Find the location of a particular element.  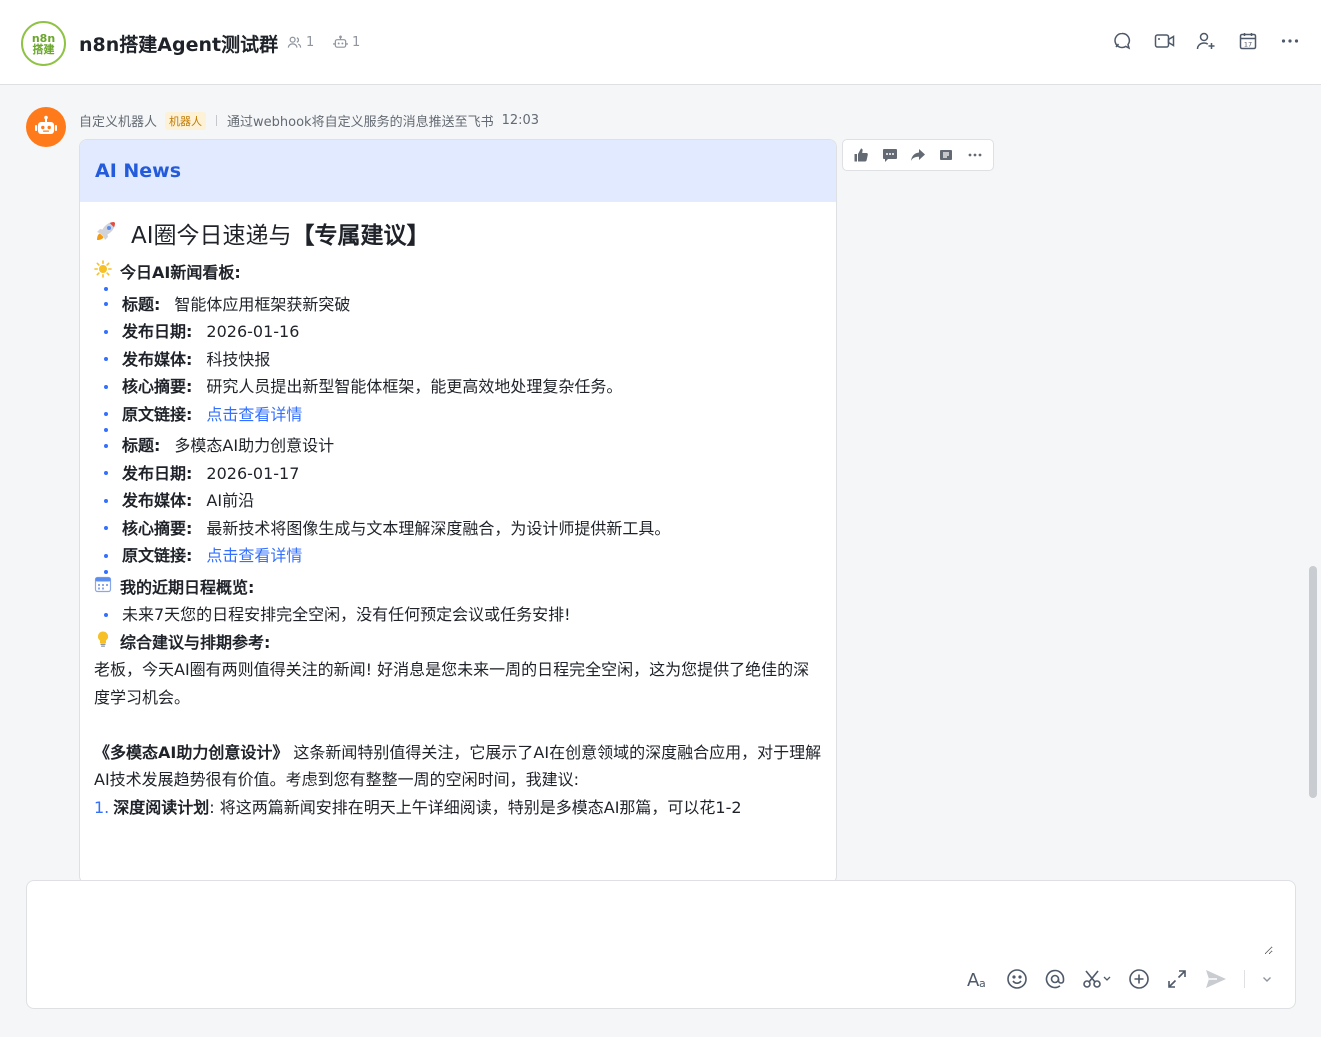

forward-icon is located at coordinates (918, 155).